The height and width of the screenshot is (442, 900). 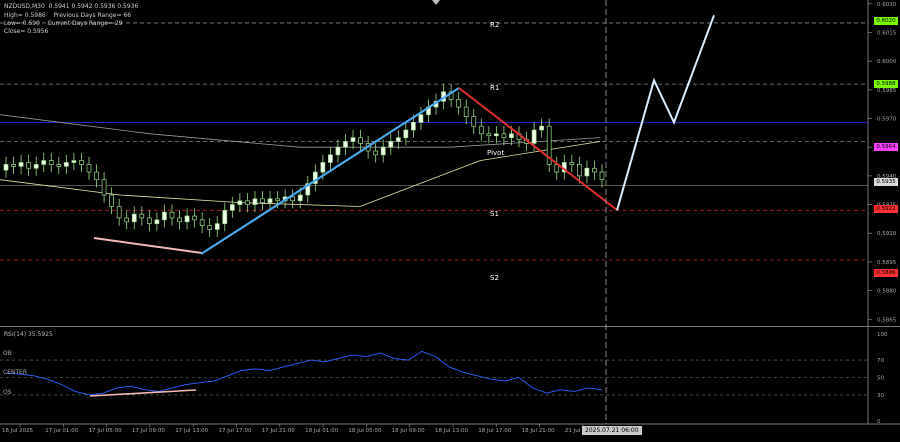 I want to click on price-tick-label: 0.5910, so click(x=887, y=234).